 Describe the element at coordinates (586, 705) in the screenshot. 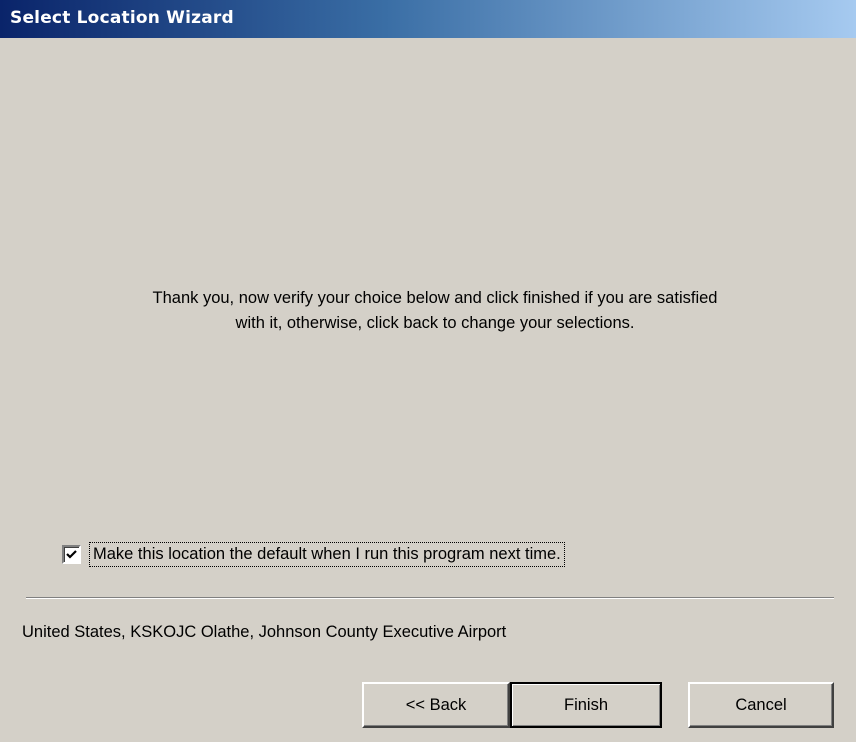

I see `finish-button: Finish` at that location.